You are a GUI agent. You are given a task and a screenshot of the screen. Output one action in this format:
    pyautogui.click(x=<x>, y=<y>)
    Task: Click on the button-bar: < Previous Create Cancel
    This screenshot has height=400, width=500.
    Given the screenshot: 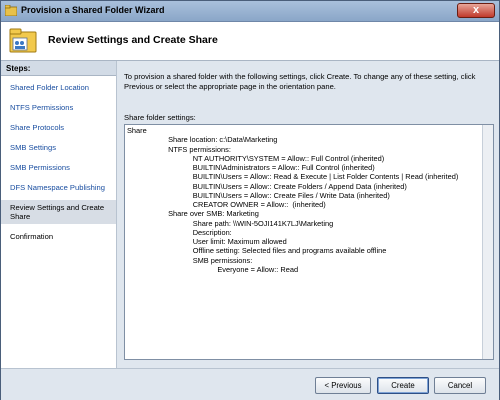 What is the action you would take?
    pyautogui.click(x=250, y=384)
    